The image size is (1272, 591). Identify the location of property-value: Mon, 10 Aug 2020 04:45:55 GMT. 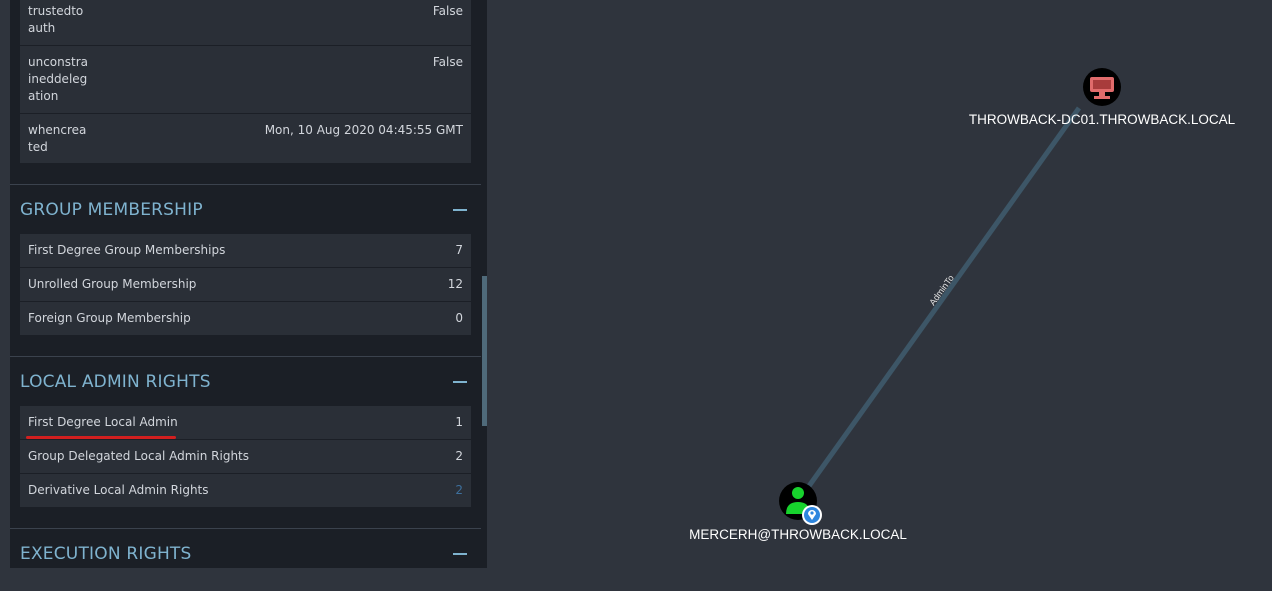
(363, 130).